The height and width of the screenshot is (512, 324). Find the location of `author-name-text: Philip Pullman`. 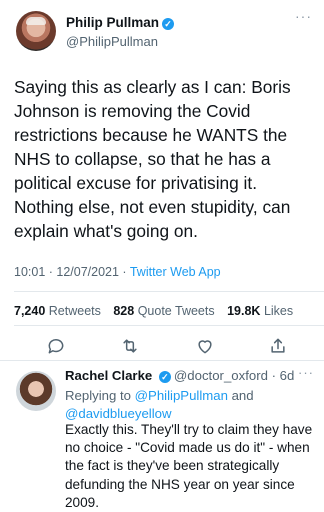

author-name-text: Philip Pullman is located at coordinates (112, 22).